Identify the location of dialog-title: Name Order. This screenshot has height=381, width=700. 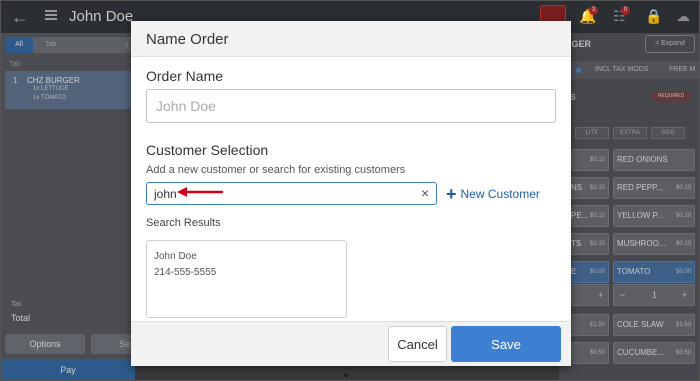
(187, 39).